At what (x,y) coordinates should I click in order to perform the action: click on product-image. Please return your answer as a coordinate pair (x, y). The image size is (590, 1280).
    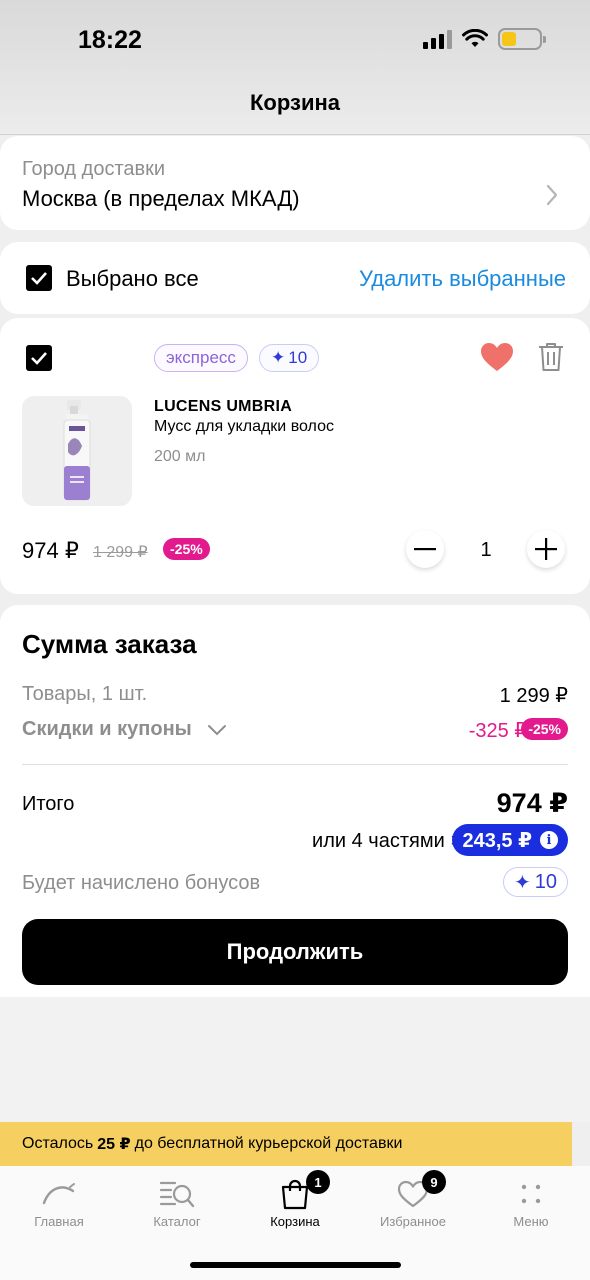
    Looking at the image, I should click on (77, 451).